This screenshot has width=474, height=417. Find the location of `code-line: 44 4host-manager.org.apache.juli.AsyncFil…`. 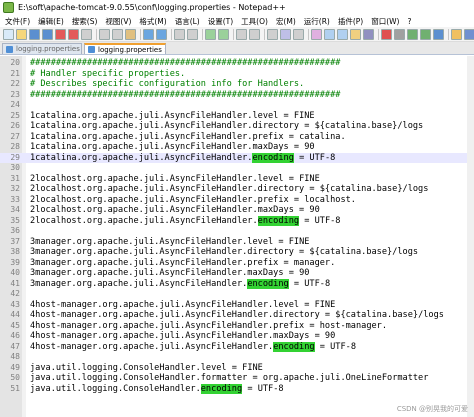

code-line: 44 4host-manager.org.apache.juli.AsyncFil… is located at coordinates (237, 315).